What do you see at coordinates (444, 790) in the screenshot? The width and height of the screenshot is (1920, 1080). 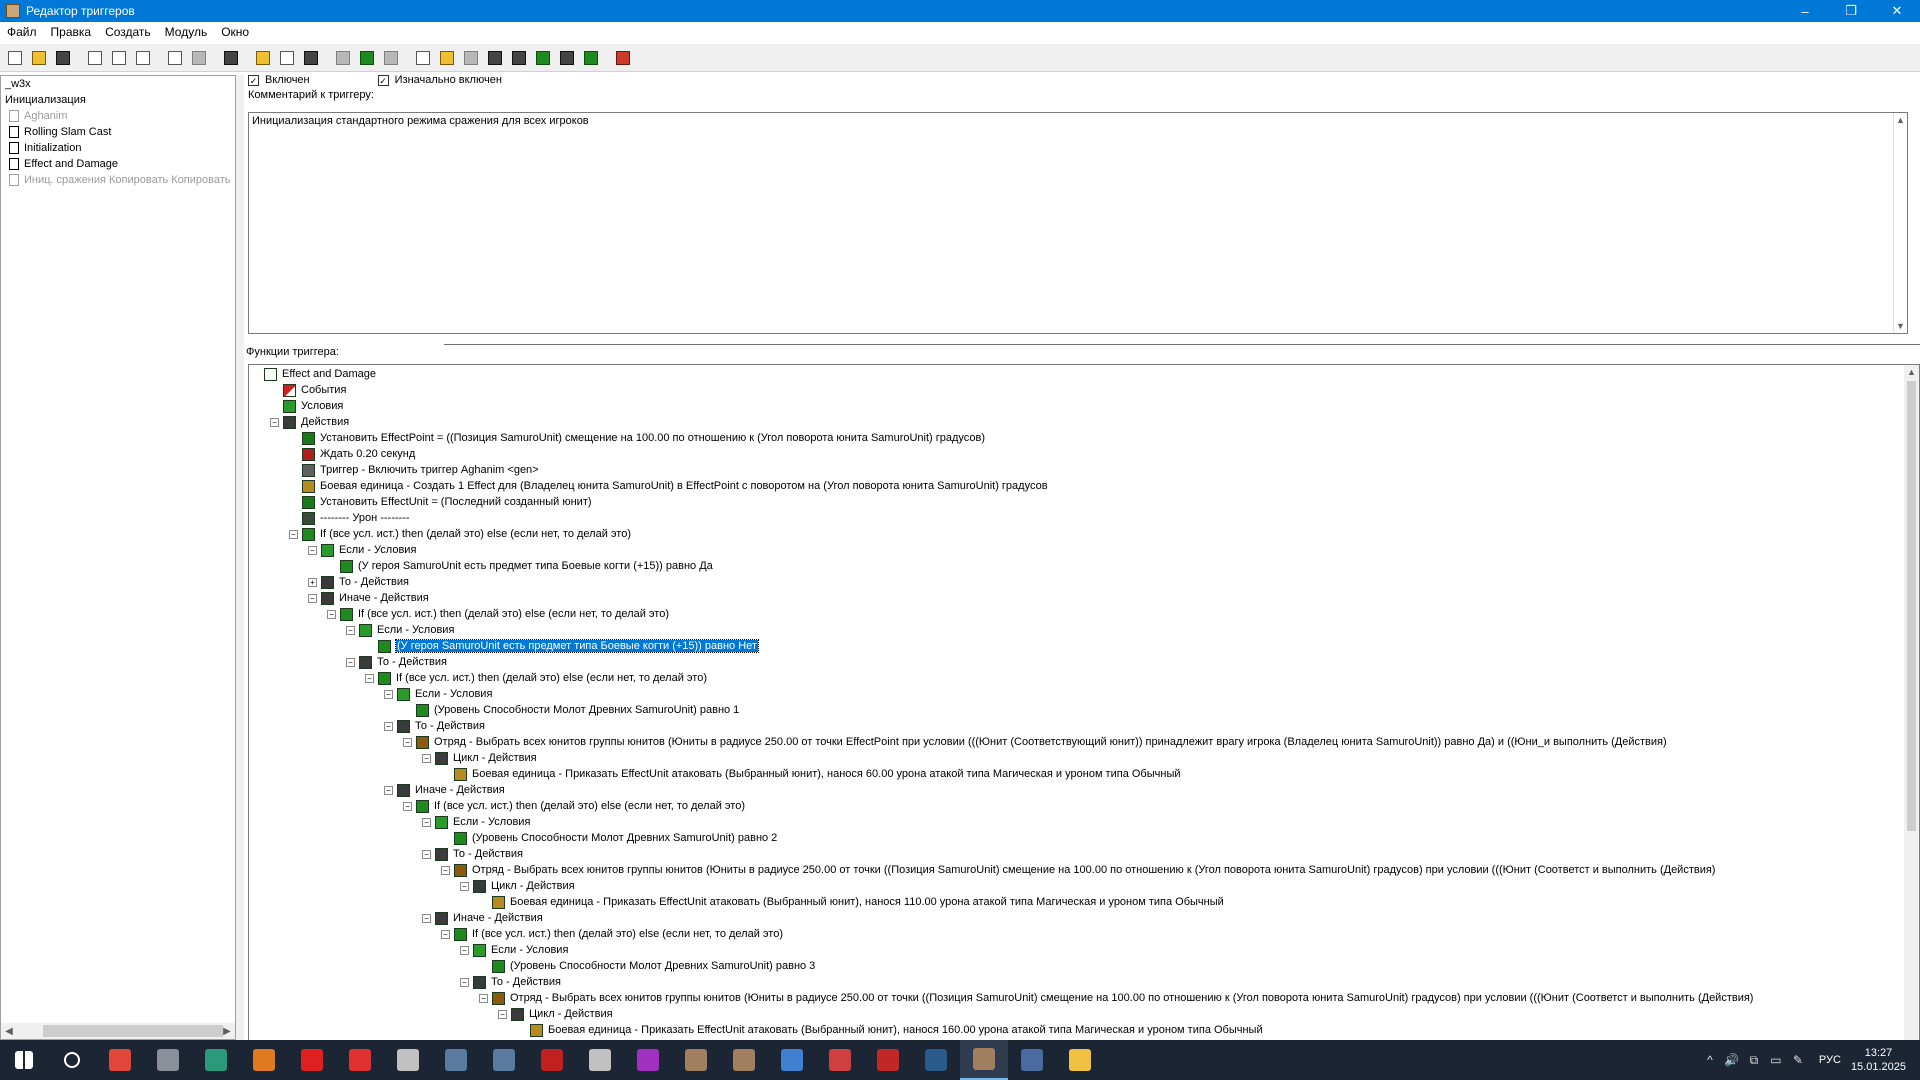 I see `tree-row: − Иначе - Действия` at bounding box center [444, 790].